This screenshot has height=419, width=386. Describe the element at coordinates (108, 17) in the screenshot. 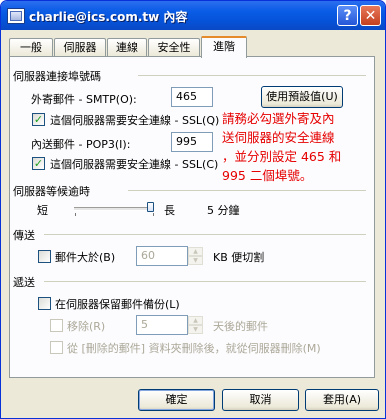

I see `window-title: charlie@ics.com.tw 內容` at that location.